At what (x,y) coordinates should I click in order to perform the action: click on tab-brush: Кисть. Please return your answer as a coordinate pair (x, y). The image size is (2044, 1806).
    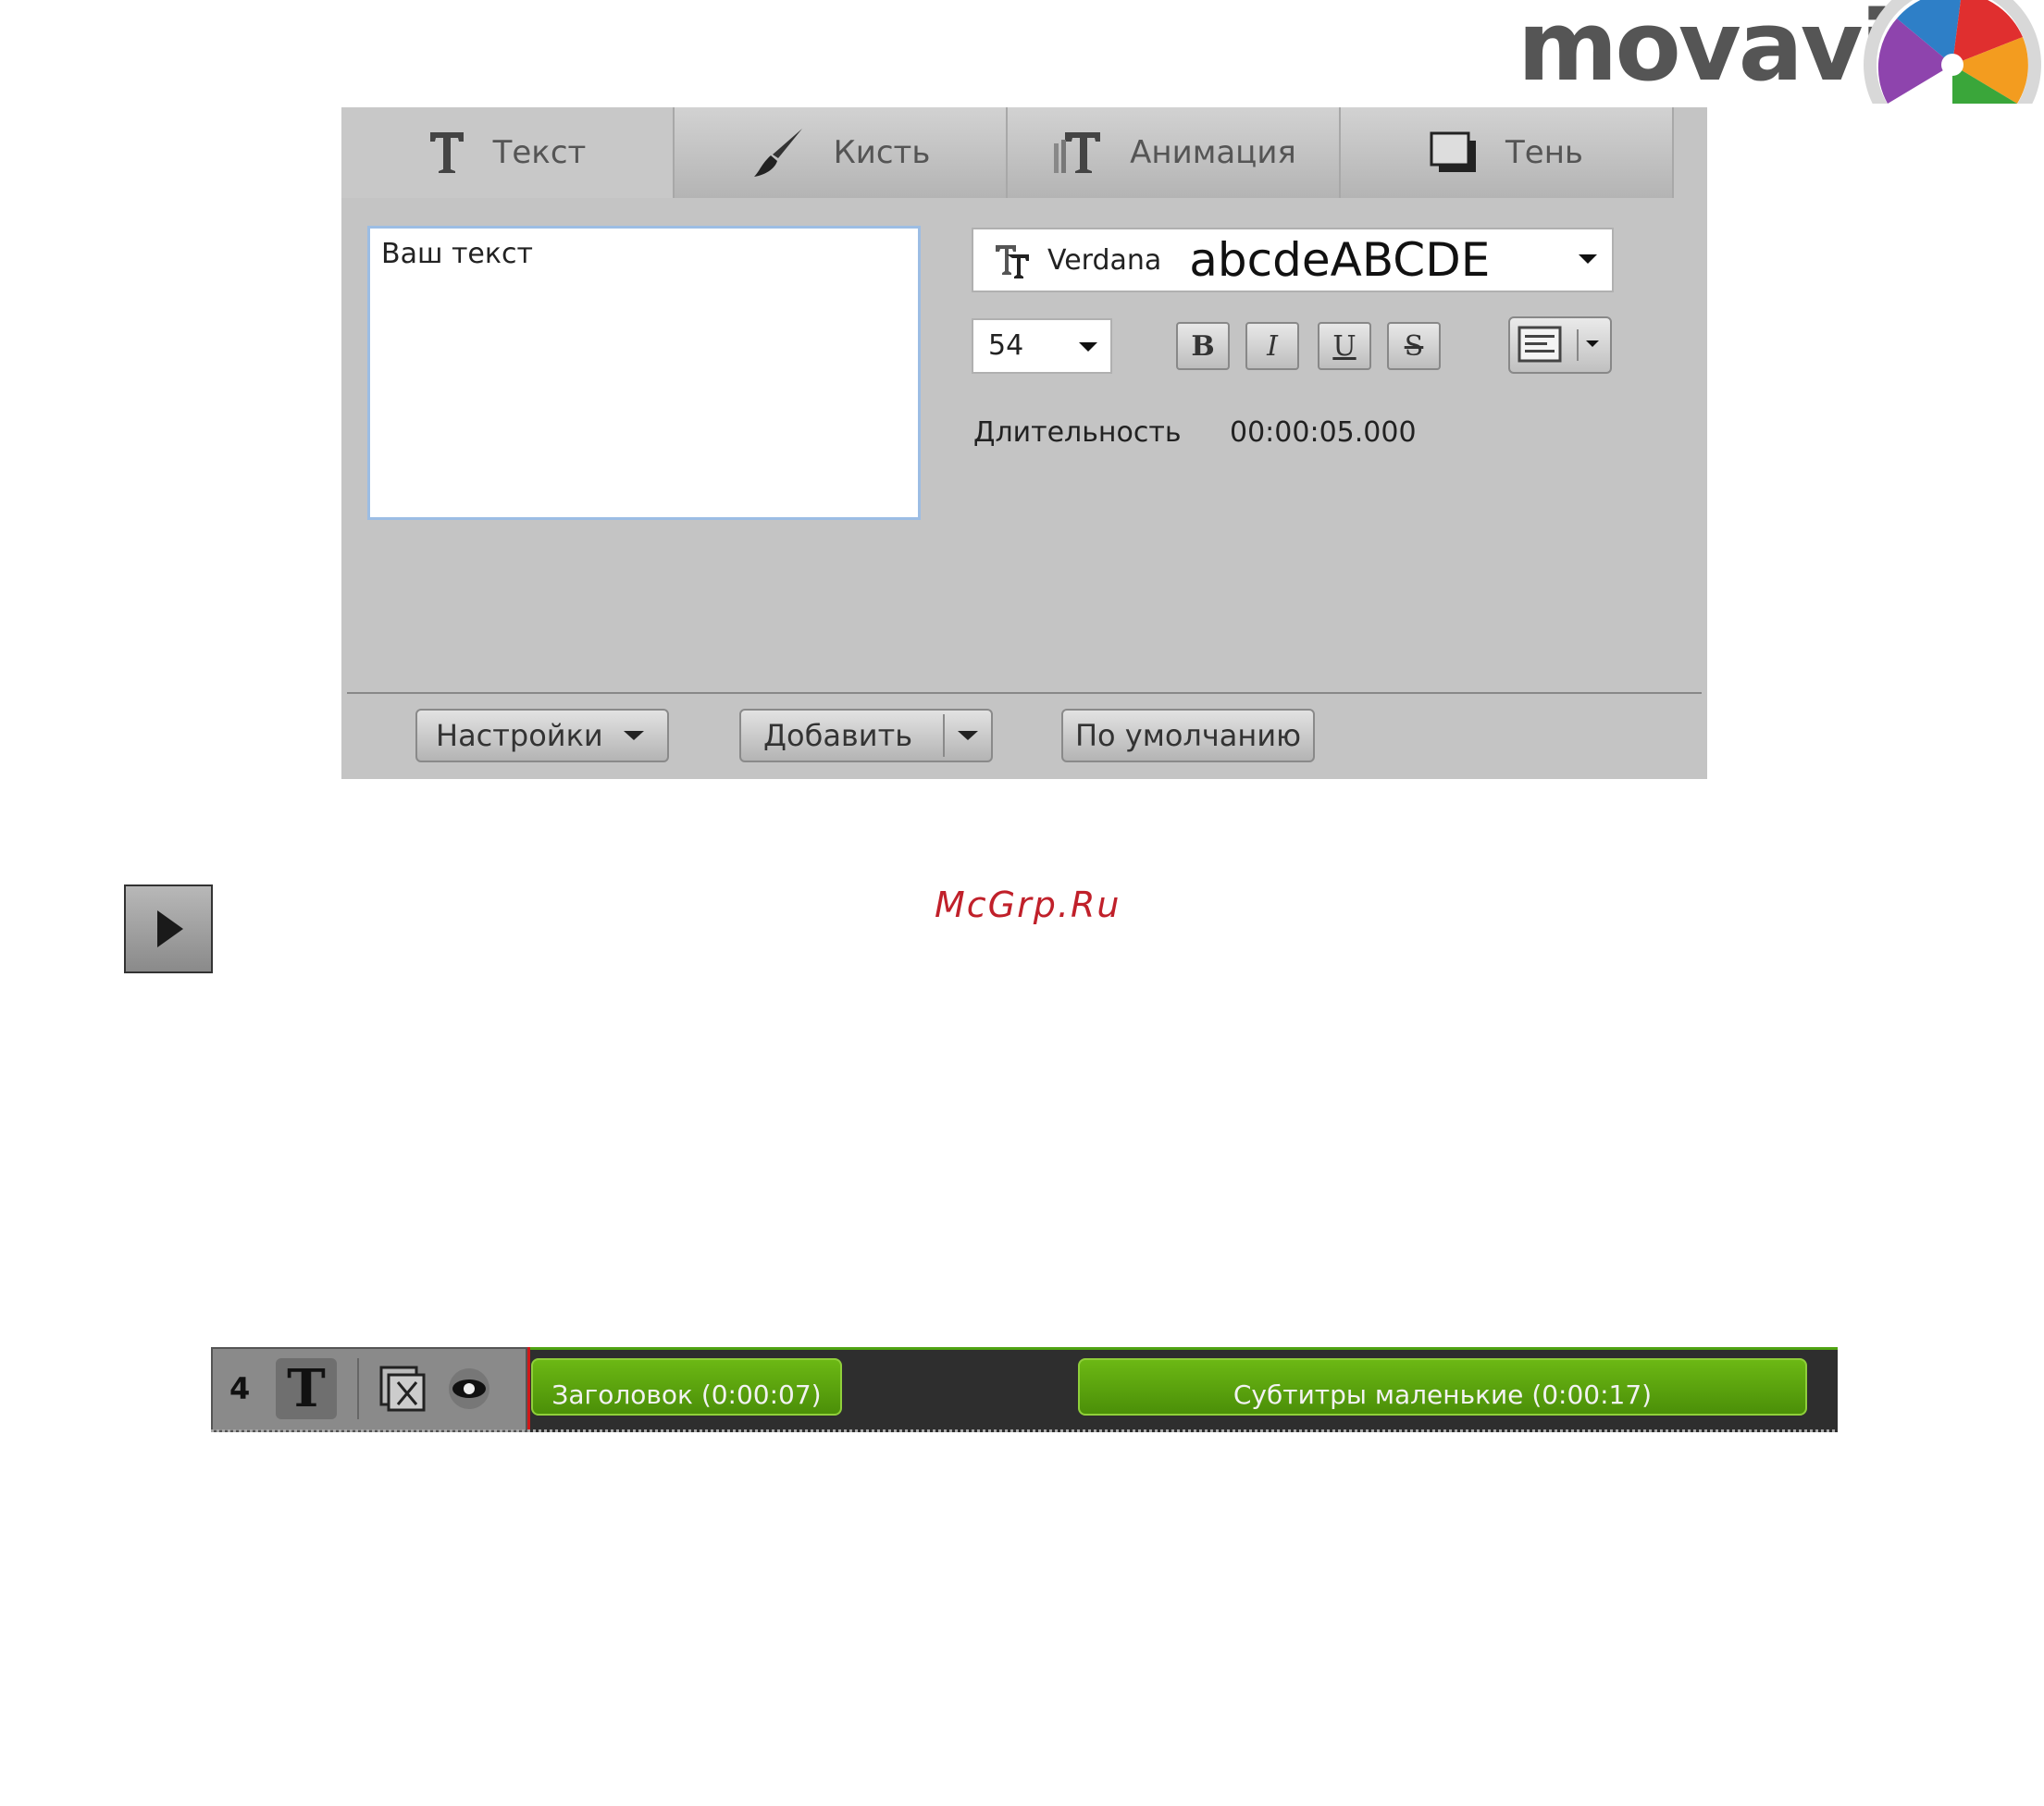
    Looking at the image, I should click on (841, 153).